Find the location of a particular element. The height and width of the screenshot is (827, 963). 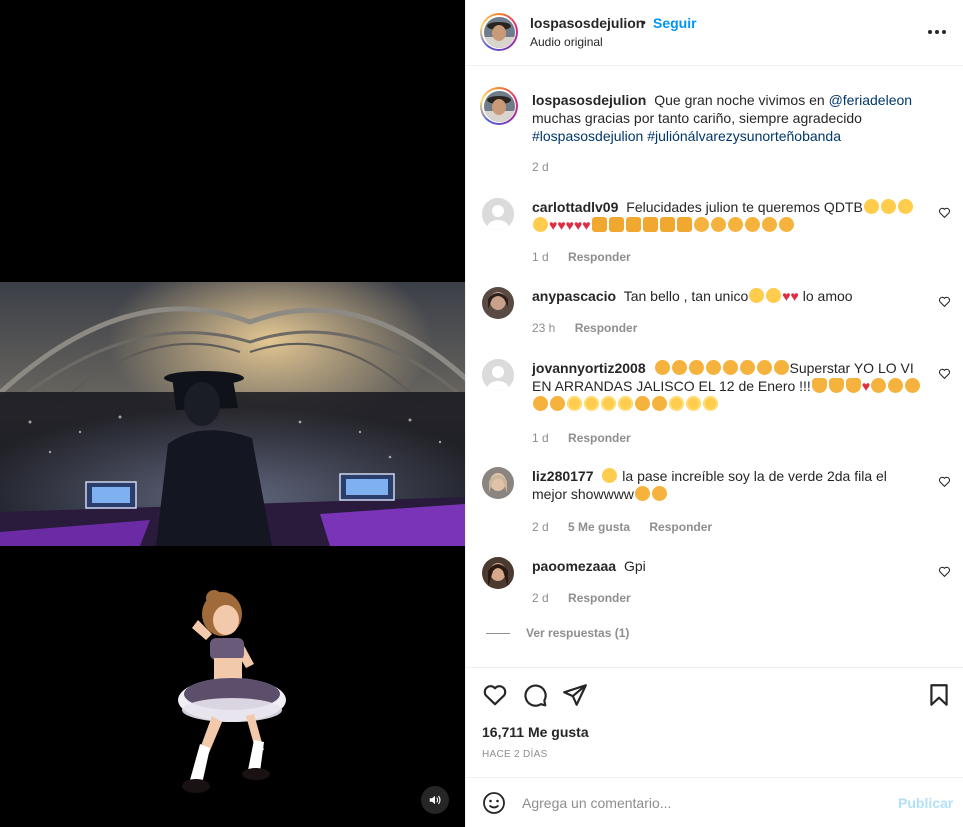

comment-username: jovannyortiz2008 is located at coordinates (589, 368).